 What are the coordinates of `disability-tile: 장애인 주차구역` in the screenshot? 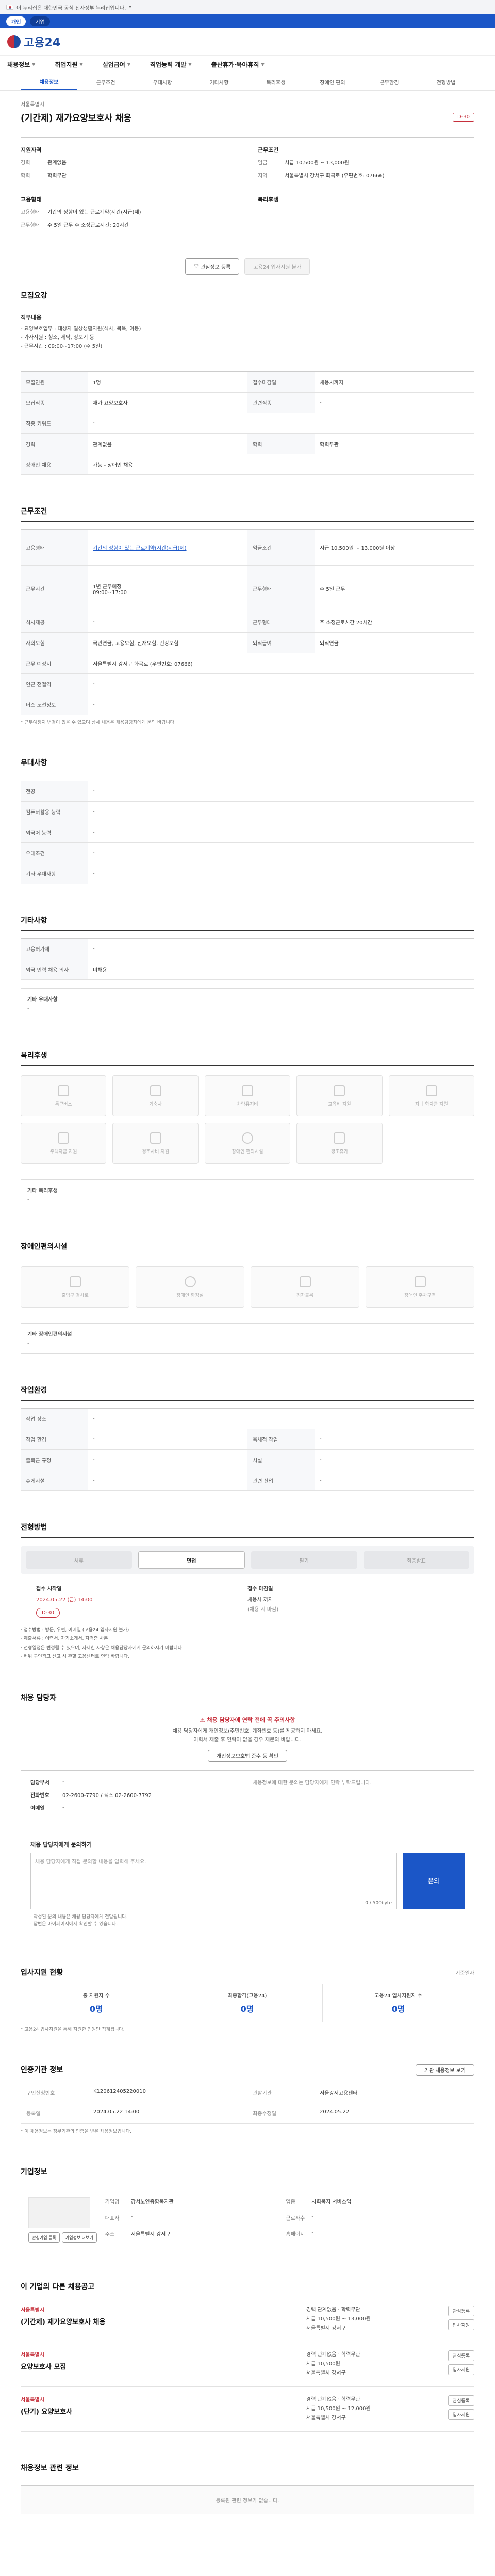 It's located at (420, 1287).